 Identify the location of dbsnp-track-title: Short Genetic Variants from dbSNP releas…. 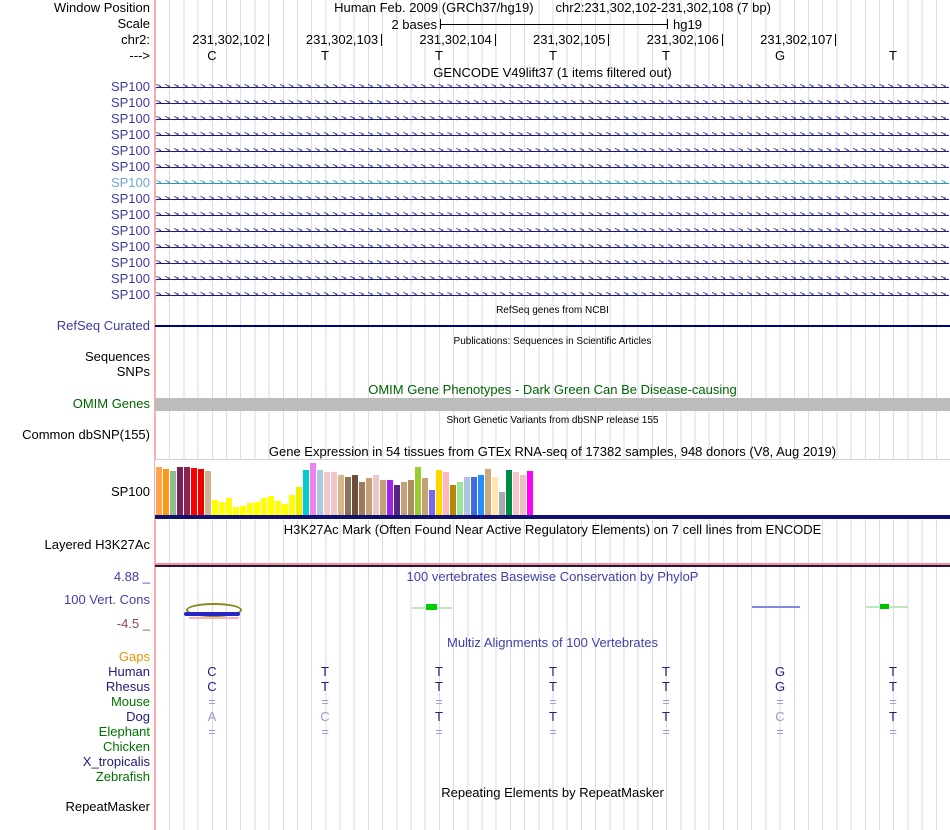
(552, 421).